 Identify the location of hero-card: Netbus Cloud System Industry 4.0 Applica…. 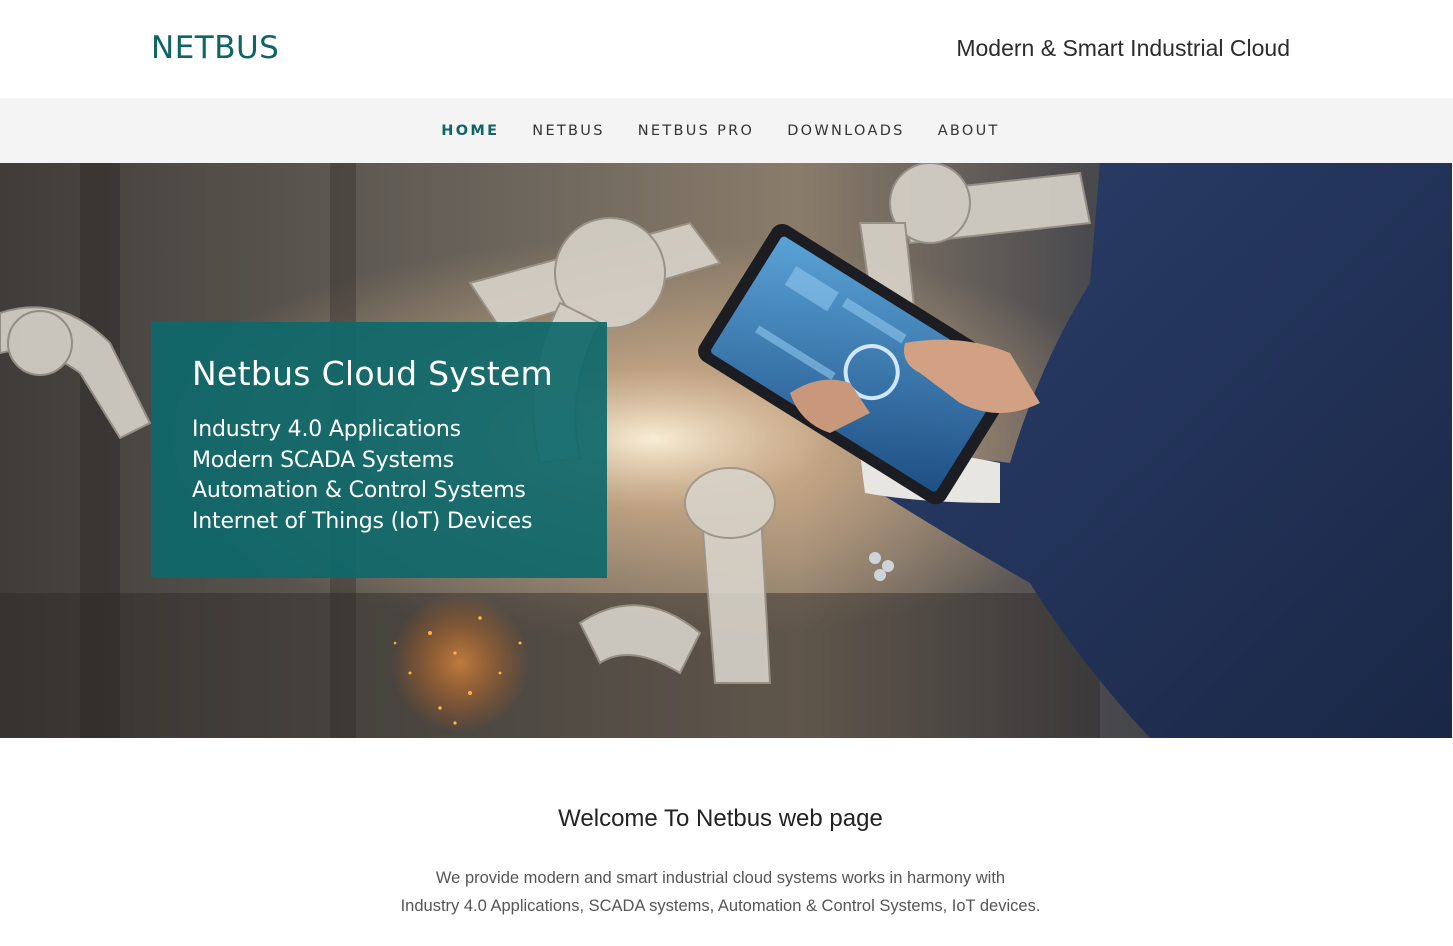
(379, 450).